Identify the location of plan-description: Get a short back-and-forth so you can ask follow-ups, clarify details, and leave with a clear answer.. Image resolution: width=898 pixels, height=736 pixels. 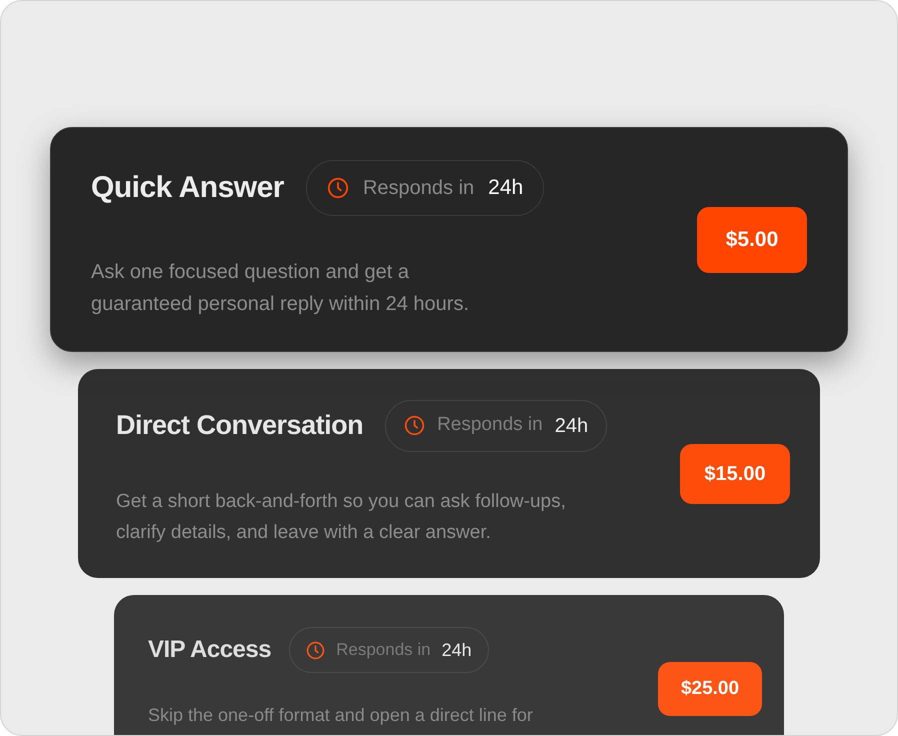
(341, 517).